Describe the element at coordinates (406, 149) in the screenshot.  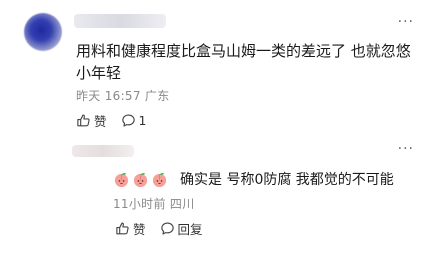
I see `reply-more-options-icon: ···` at that location.